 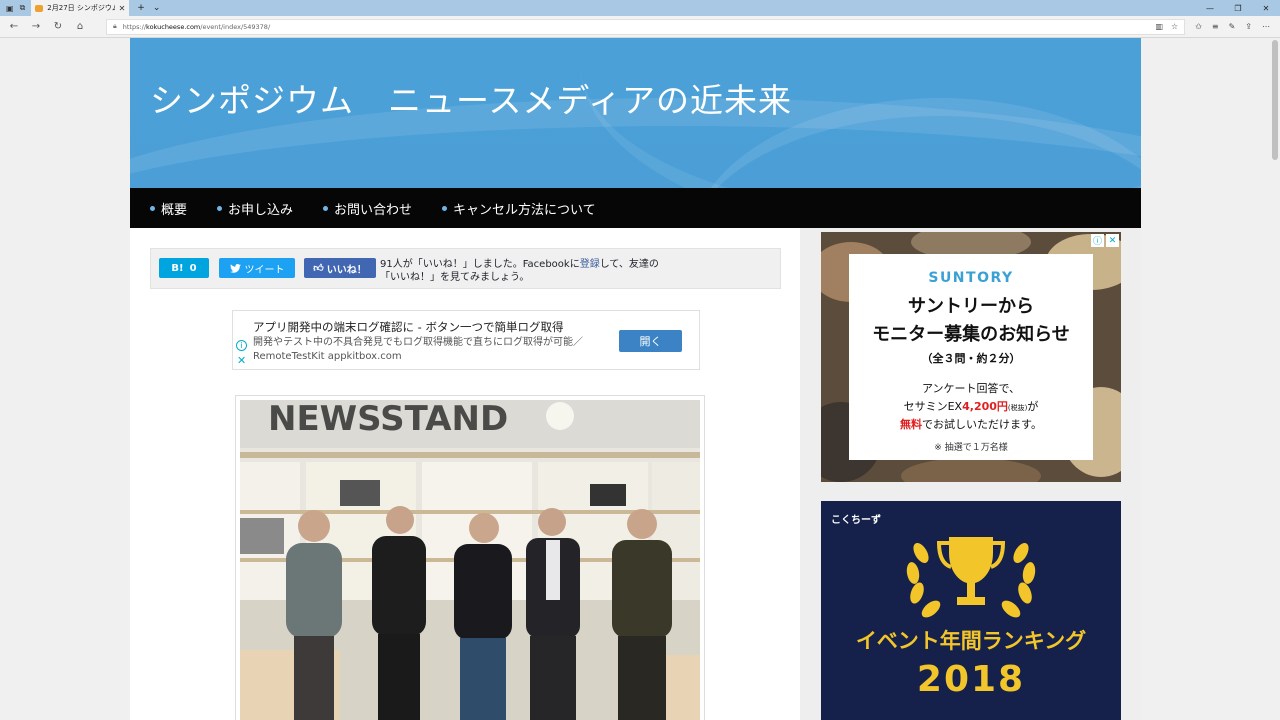 What do you see at coordinates (856, 520) in the screenshot?
I see `kokucheese-logo: こくちーず` at bounding box center [856, 520].